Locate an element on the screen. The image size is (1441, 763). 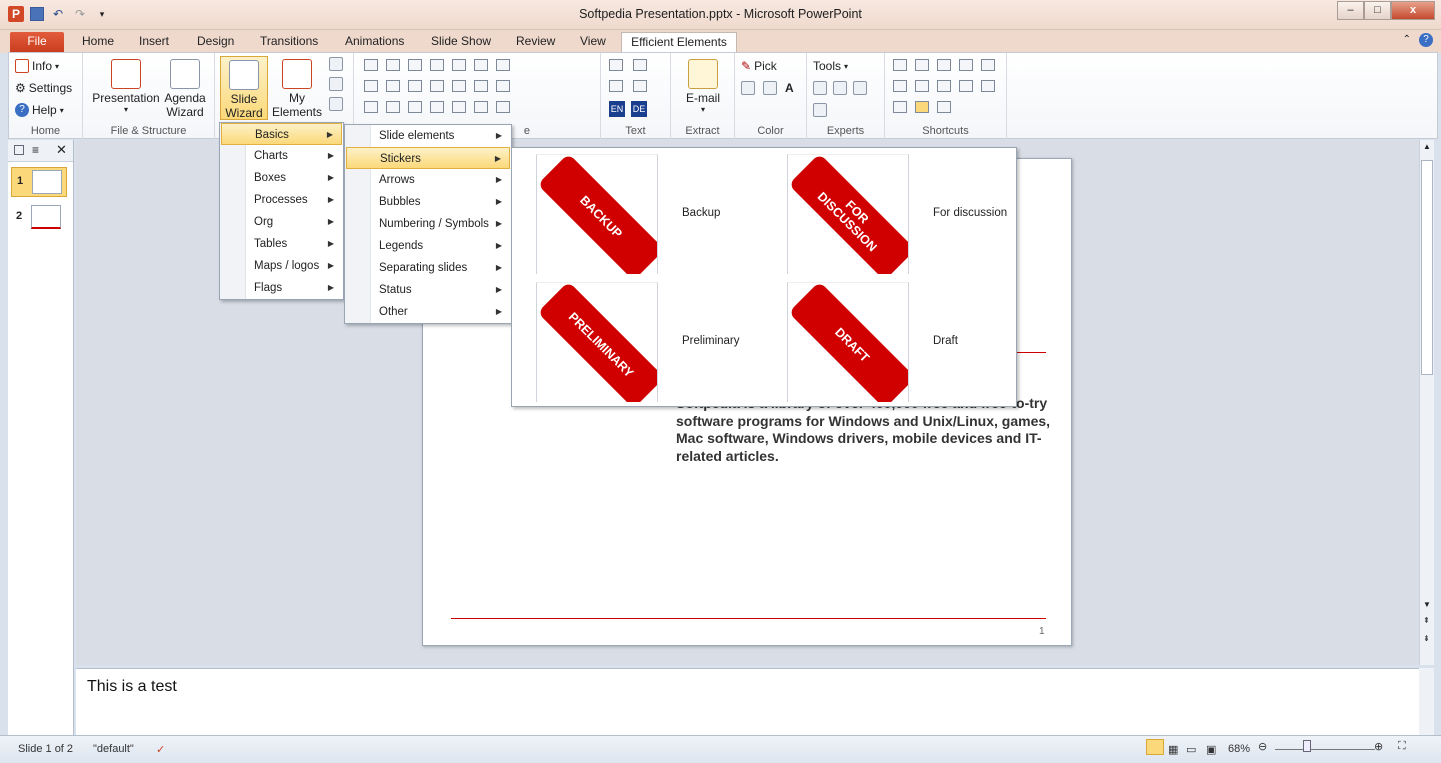
menu-item-basics: Basics ▶ is located at coordinates (281, 134).